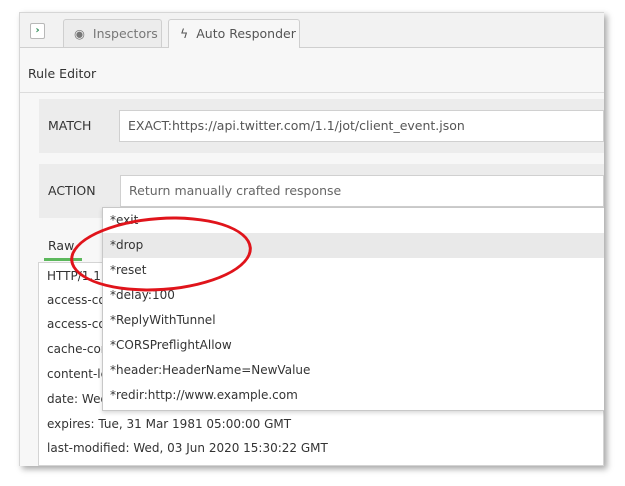  I want to click on action-label: ACTION, so click(72, 190).